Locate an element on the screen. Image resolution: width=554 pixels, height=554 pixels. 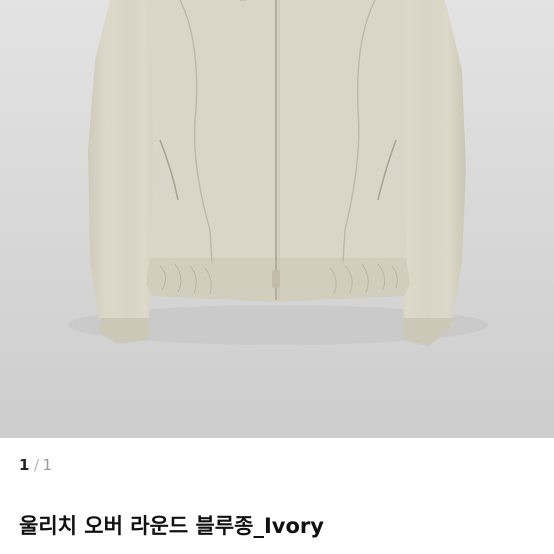
pager-total: 1 is located at coordinates (47, 465).